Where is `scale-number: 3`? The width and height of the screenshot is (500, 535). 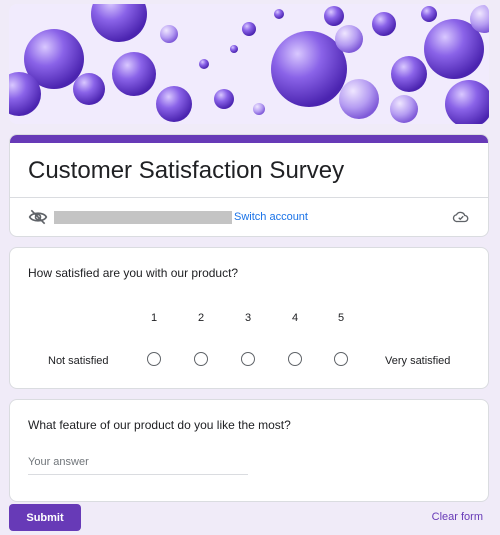 scale-number: 3 is located at coordinates (248, 318).